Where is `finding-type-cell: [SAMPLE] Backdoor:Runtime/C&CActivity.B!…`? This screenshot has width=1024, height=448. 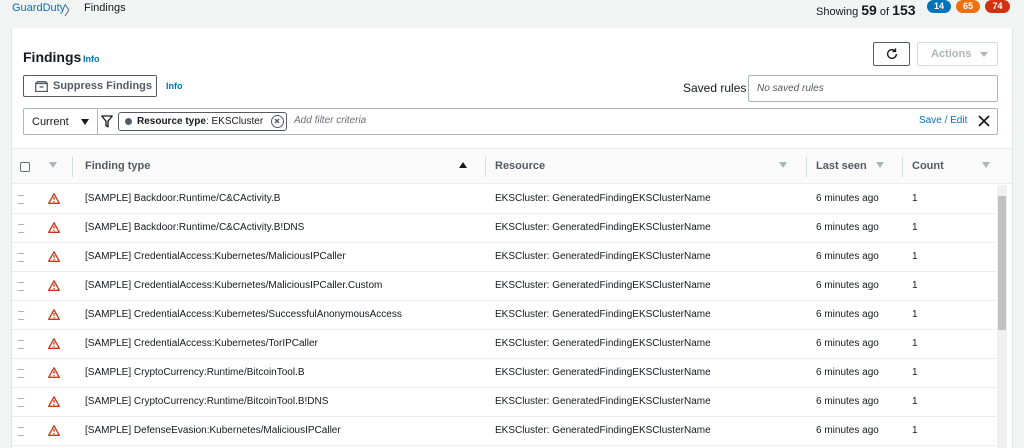
finding-type-cell: [SAMPLE] Backdoor:Runtime/C&CActivity.B!… is located at coordinates (194, 227).